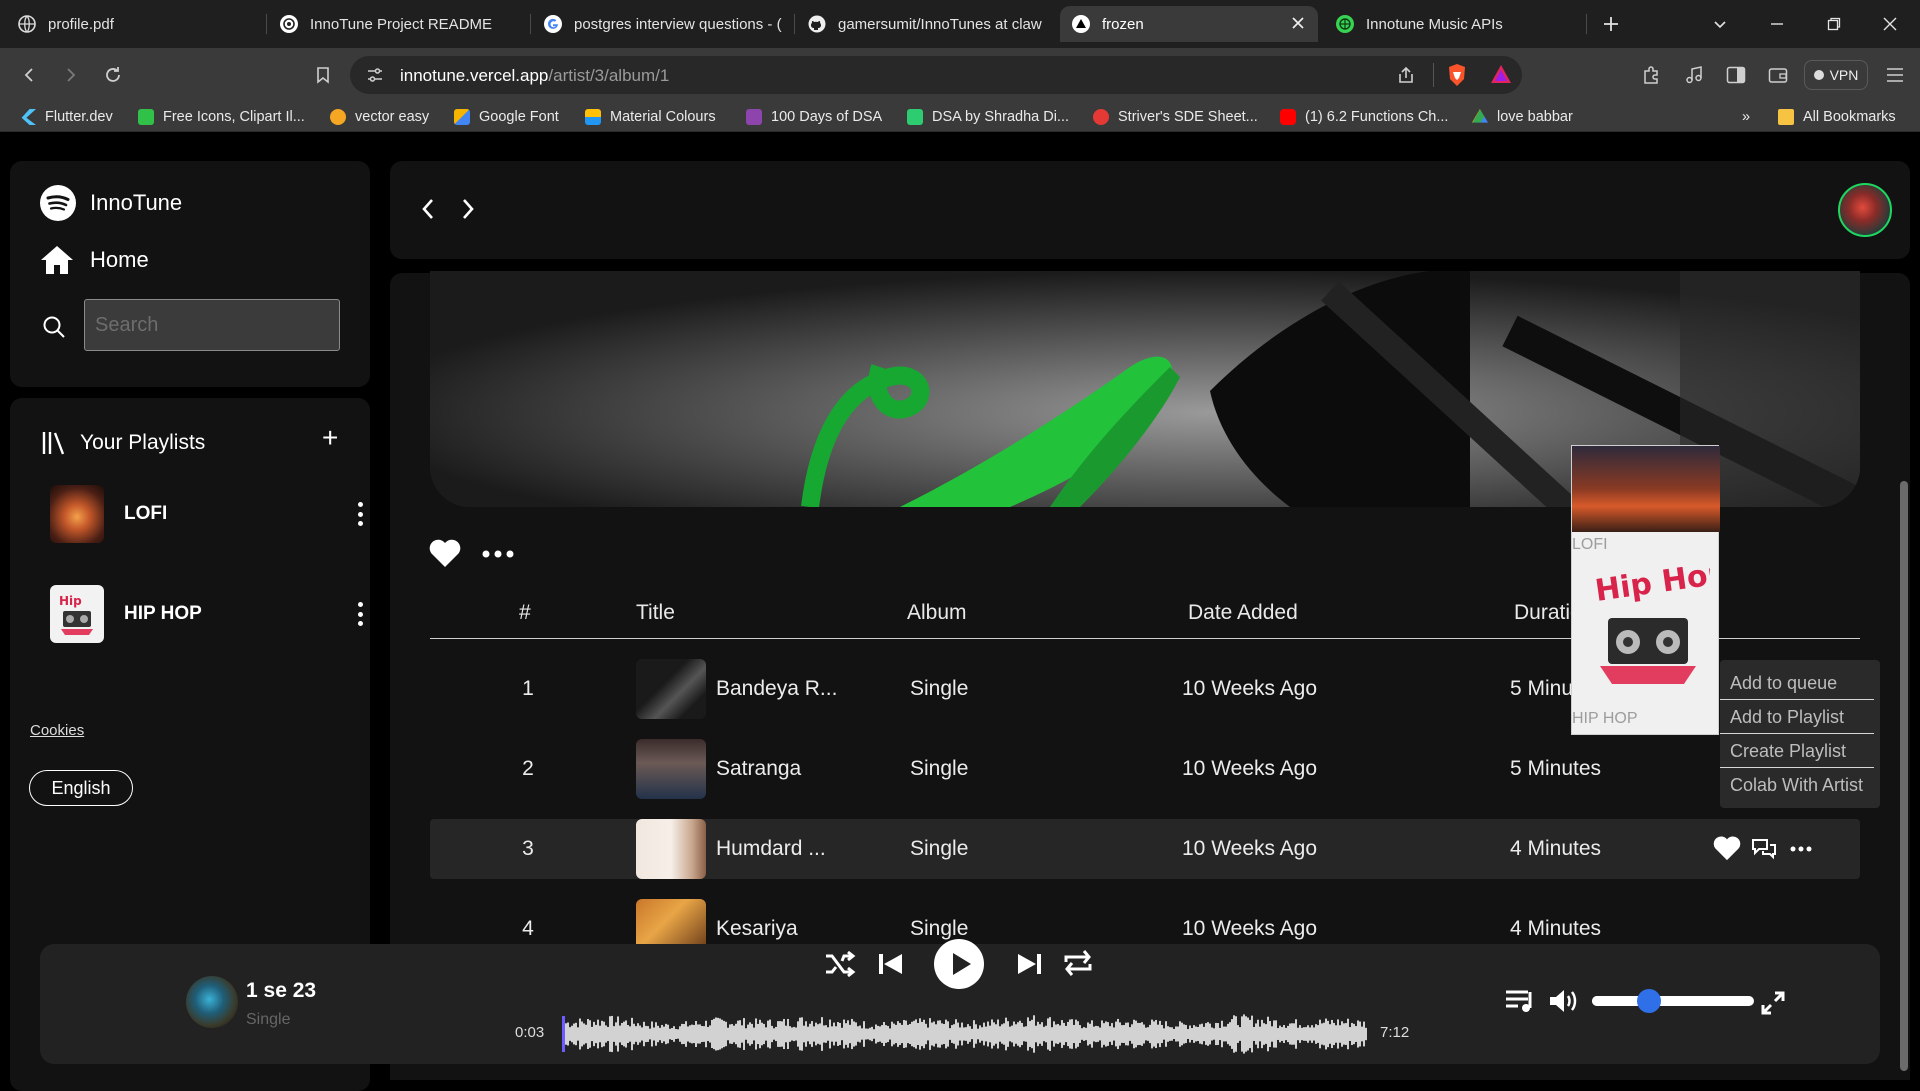 The height and width of the screenshot is (1091, 1920). I want to click on tab-title: postgres interview questions - (, so click(678, 24).